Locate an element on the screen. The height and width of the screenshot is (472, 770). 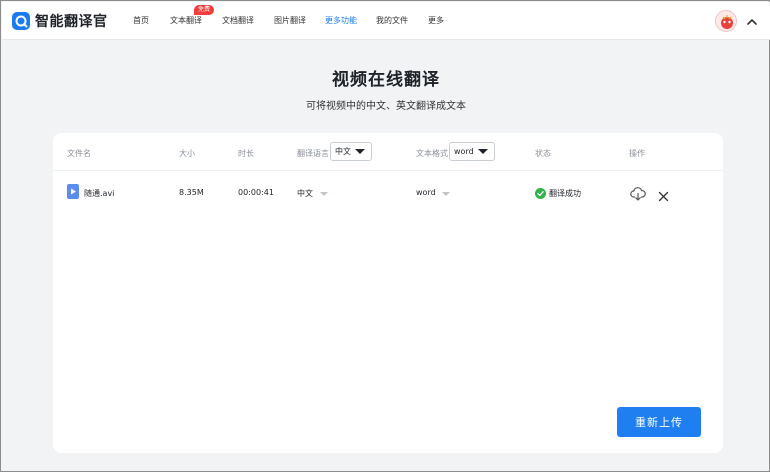
header-format: 文本格式 is located at coordinates (432, 153).